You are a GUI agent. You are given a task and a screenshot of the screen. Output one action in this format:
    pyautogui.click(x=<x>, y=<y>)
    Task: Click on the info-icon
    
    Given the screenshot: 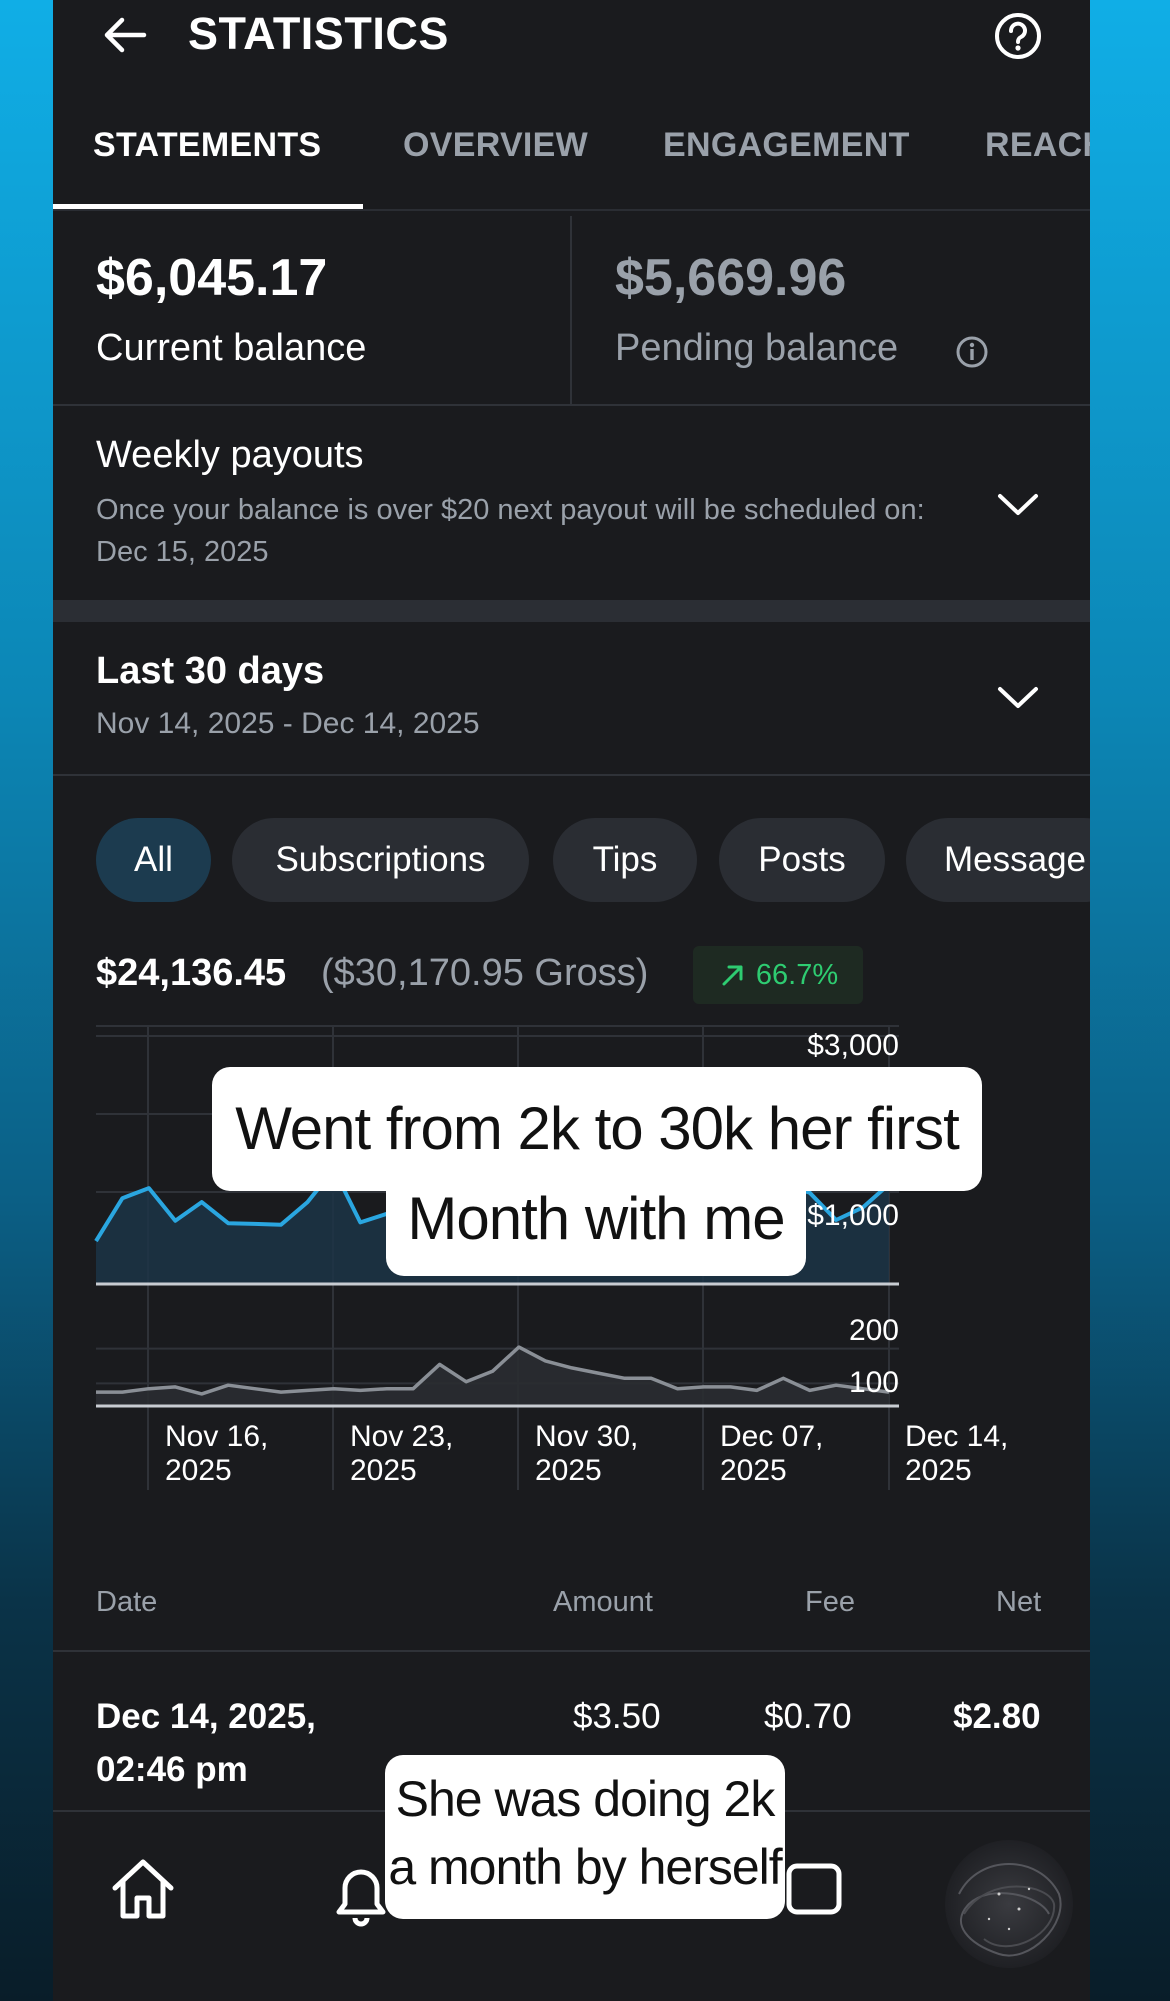 What is the action you would take?
    pyautogui.click(x=972, y=352)
    